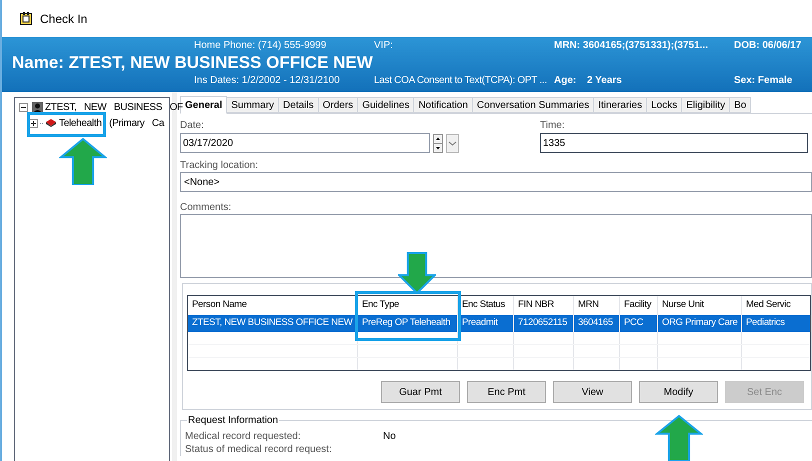 Image resolution: width=812 pixels, height=461 pixels. Describe the element at coordinates (111, 123) in the screenshot. I see `tree-item: Telehealth (Primary Ca` at that location.